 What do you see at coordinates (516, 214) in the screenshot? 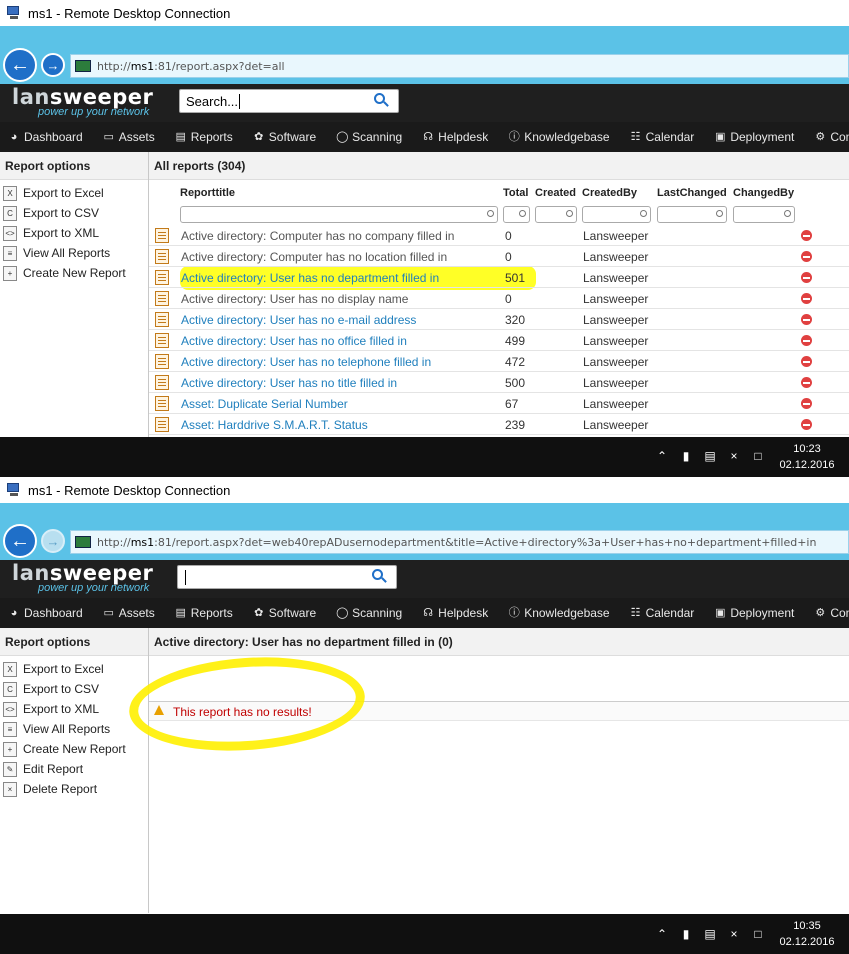
I see `filter-total` at bounding box center [516, 214].